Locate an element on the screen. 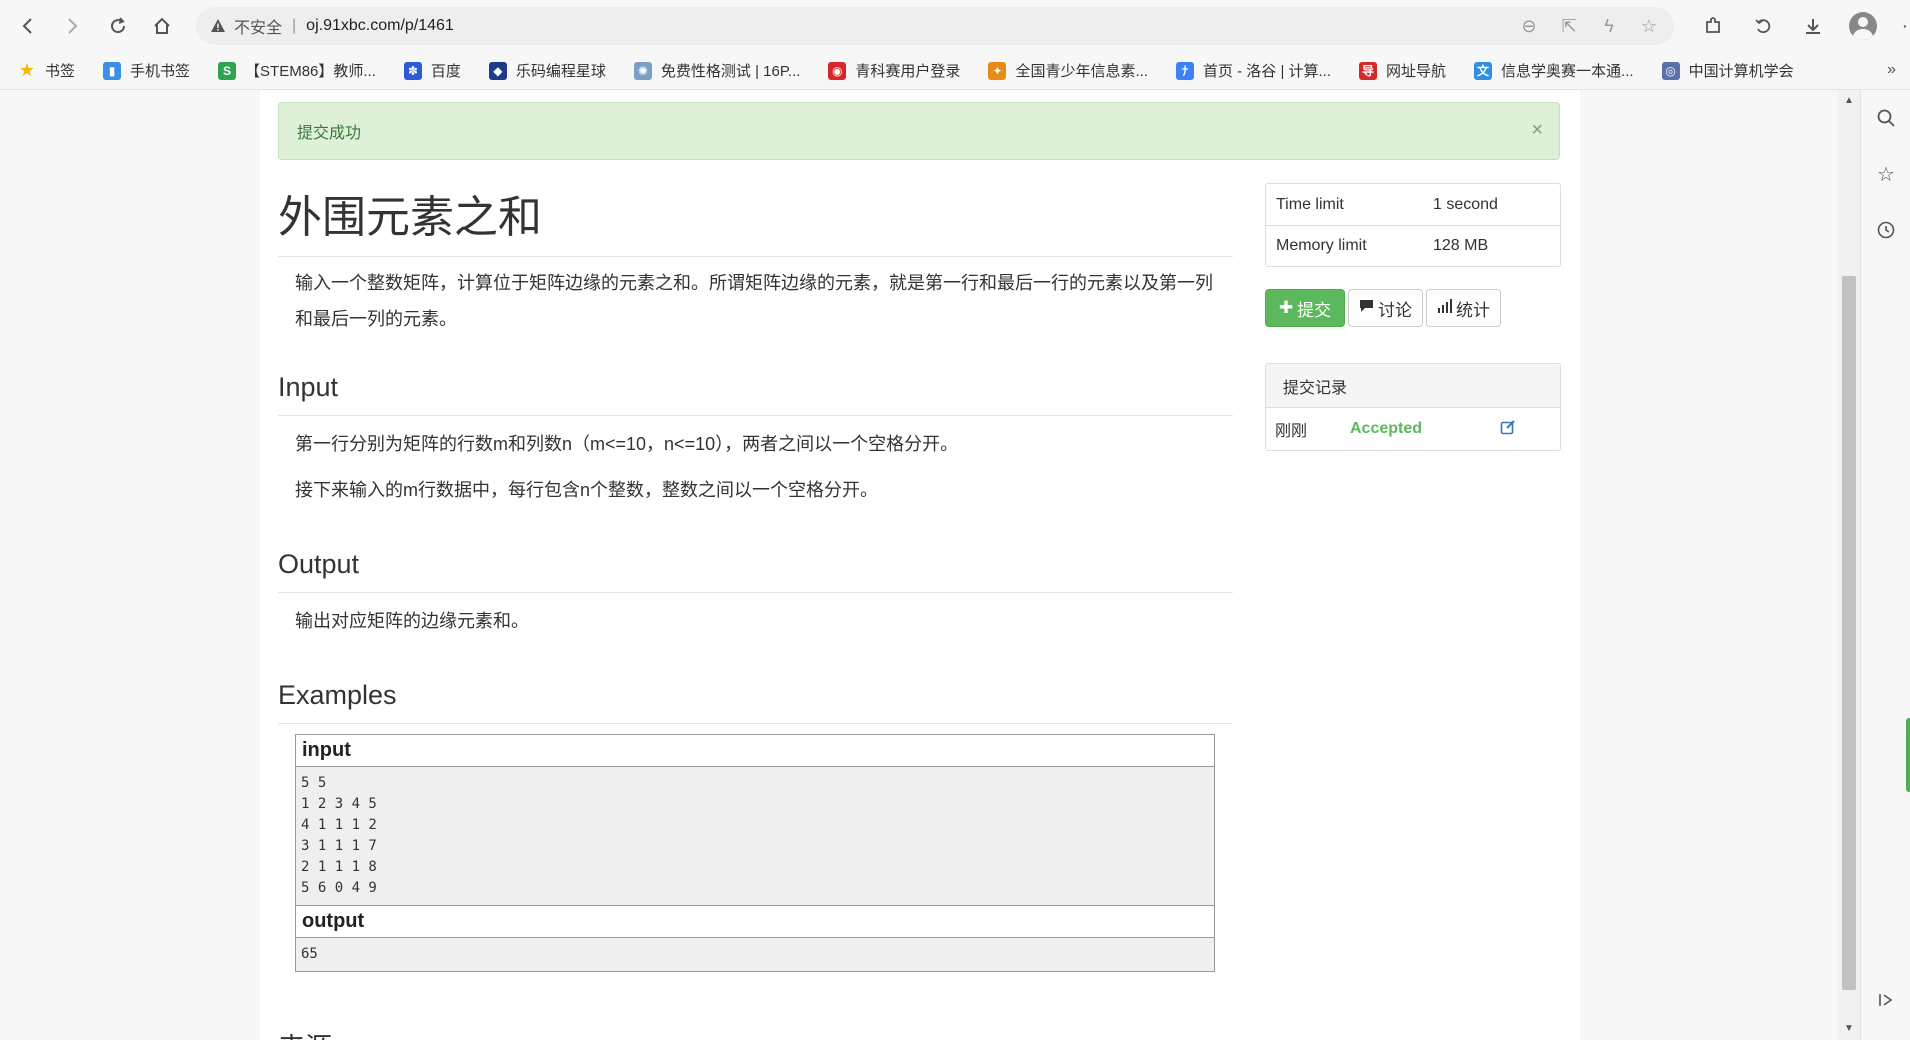 Image resolution: width=1910 pixels, height=1040 pixels. input-text-2: 接下来输入的m行数据中，每行包含n个整数，整数之间以一个空格分开。 is located at coordinates (587, 490).